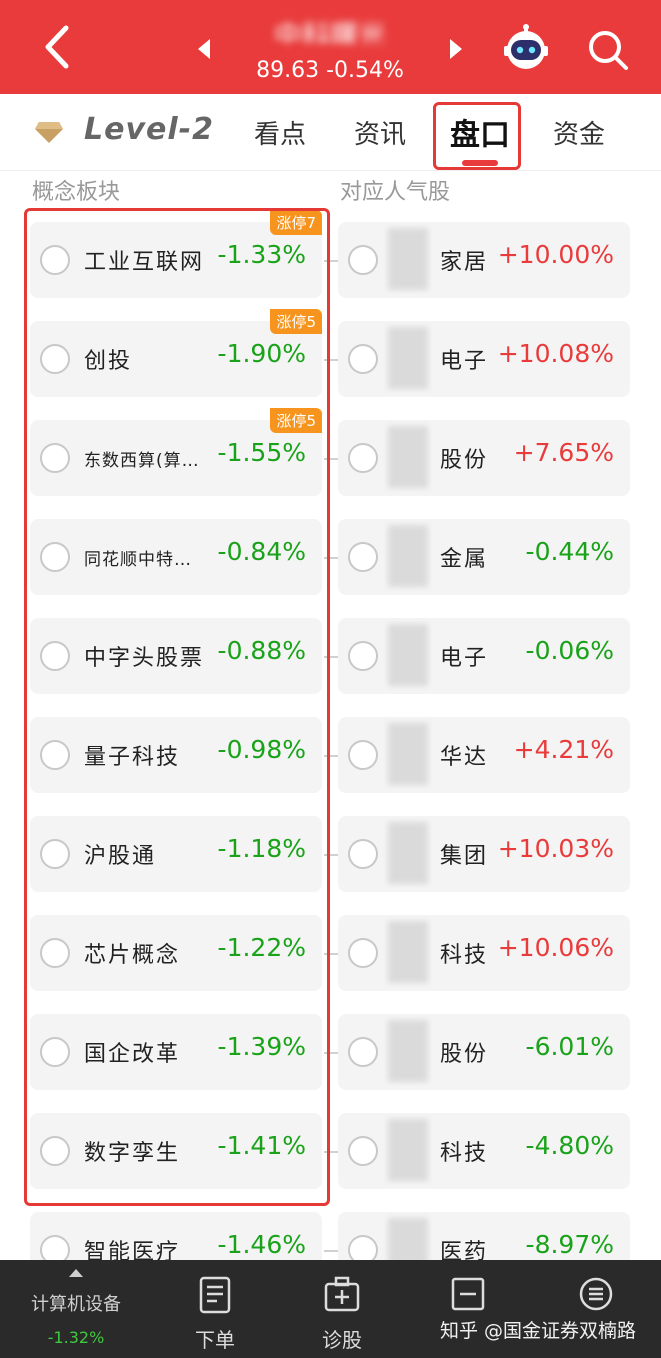 Image resolution: width=661 pixels, height=1358 pixels. What do you see at coordinates (329, 31) in the screenshot?
I see `stock-title: 中科曙光` at bounding box center [329, 31].